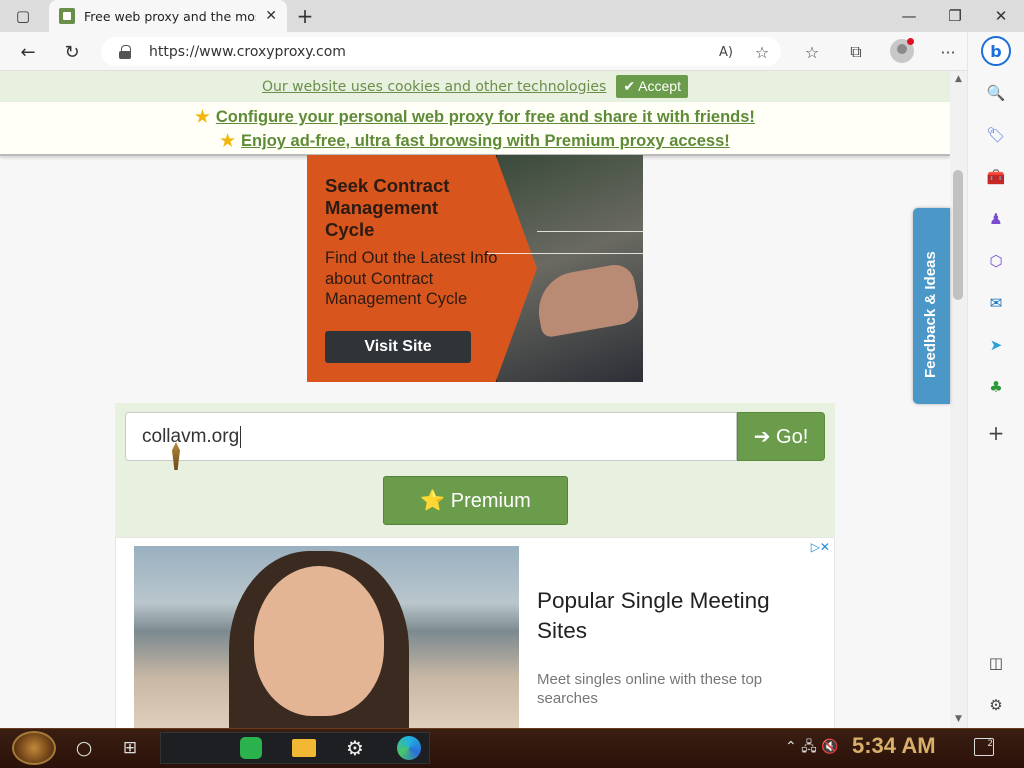 The image size is (1024, 768). Describe the element at coordinates (812, 52) in the screenshot. I see `favorites-icon: ☆` at that location.